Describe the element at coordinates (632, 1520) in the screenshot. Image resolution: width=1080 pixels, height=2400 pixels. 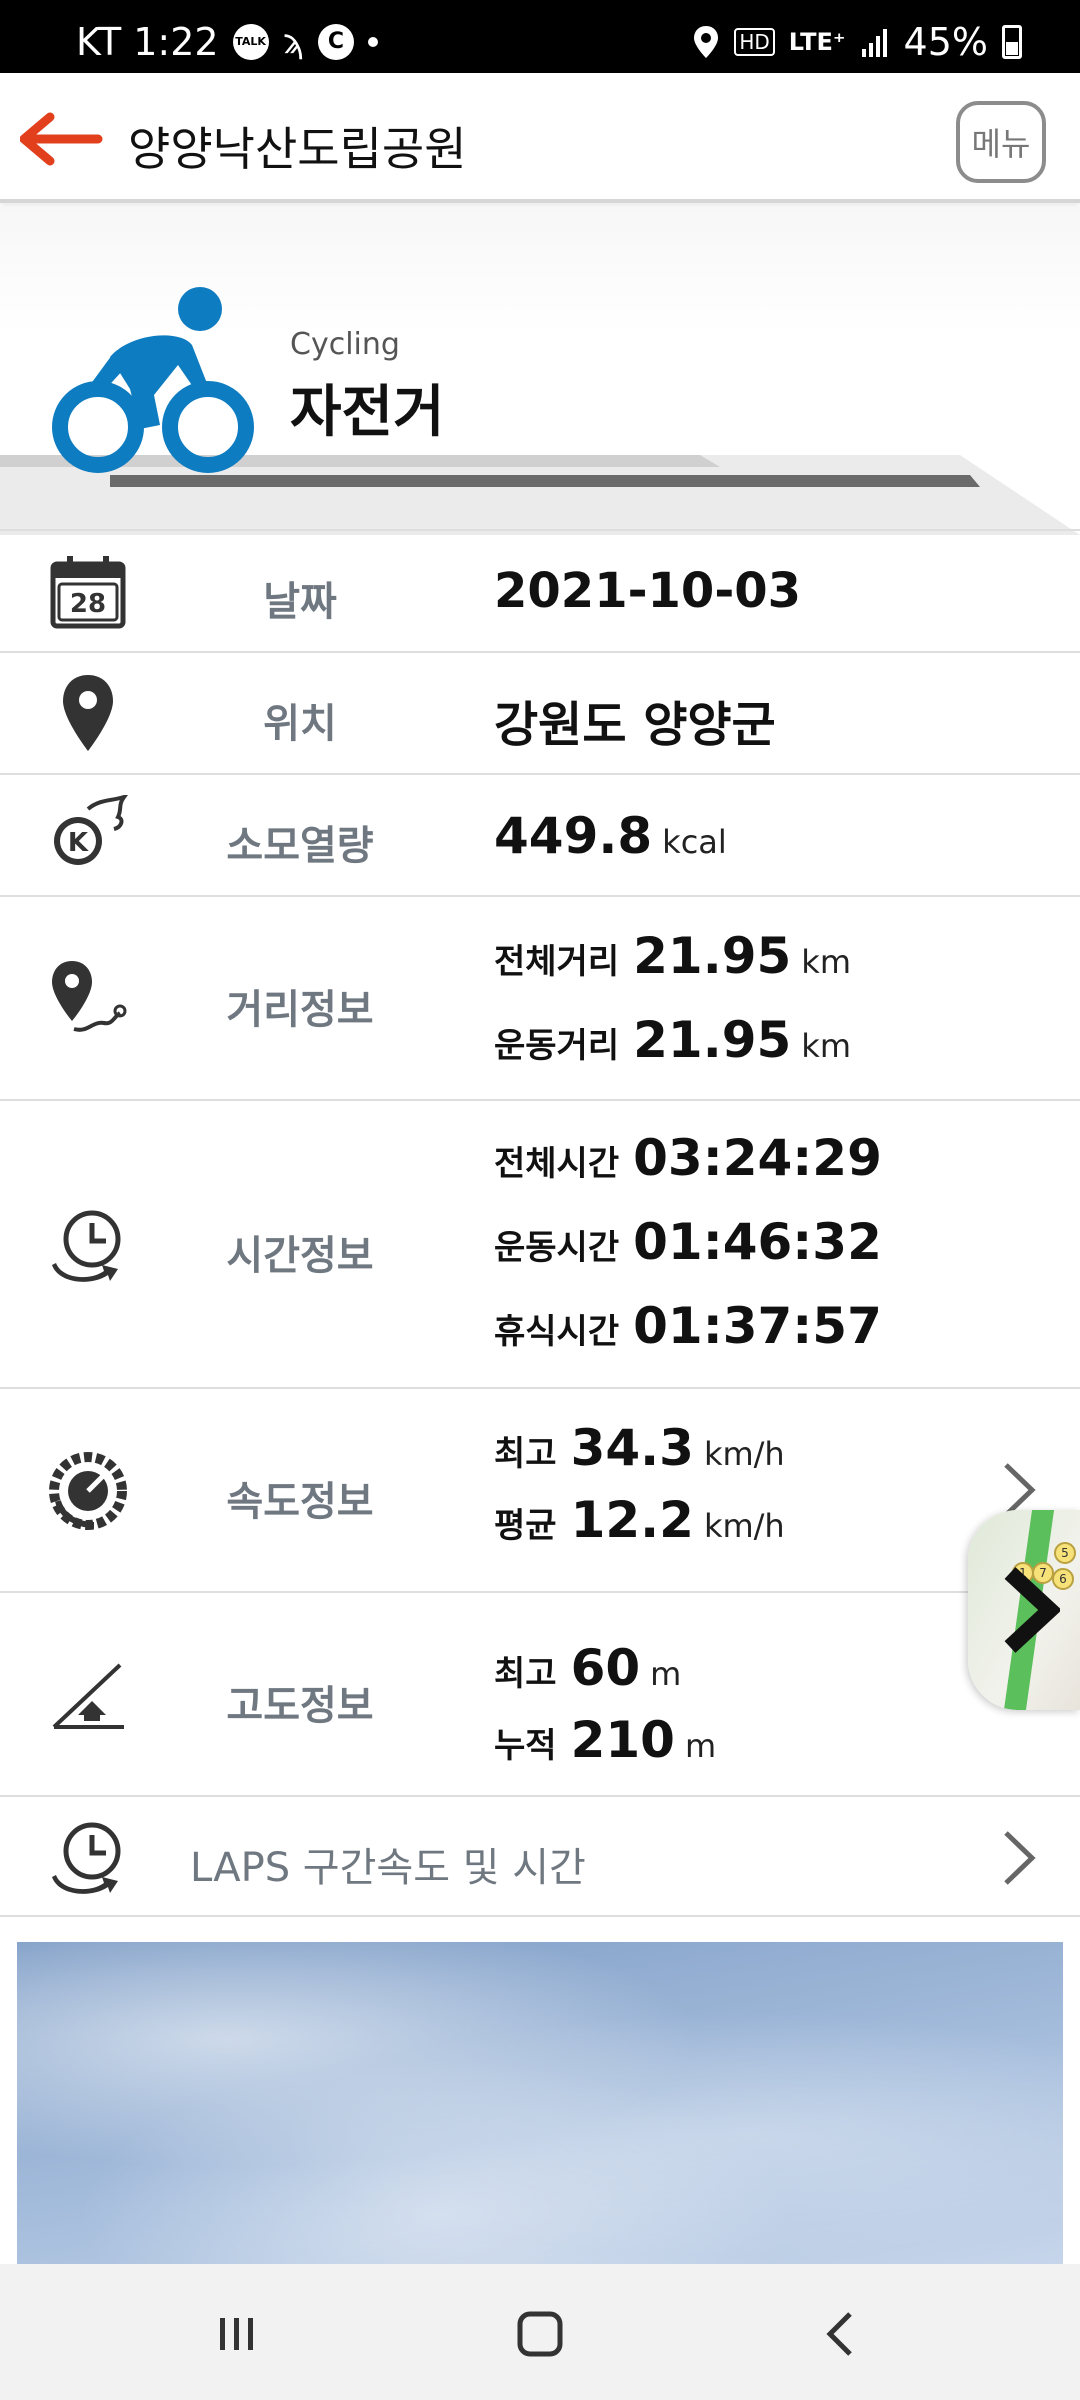
I see `avg-speed-value: 12.2` at that location.